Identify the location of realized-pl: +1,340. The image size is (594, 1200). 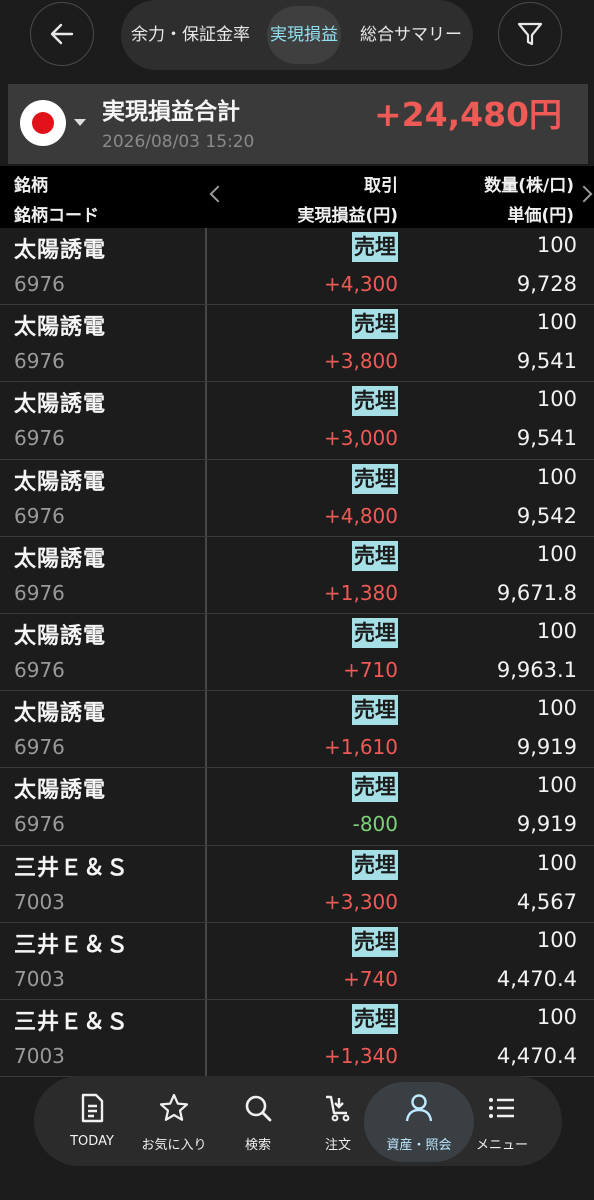
(360, 1055).